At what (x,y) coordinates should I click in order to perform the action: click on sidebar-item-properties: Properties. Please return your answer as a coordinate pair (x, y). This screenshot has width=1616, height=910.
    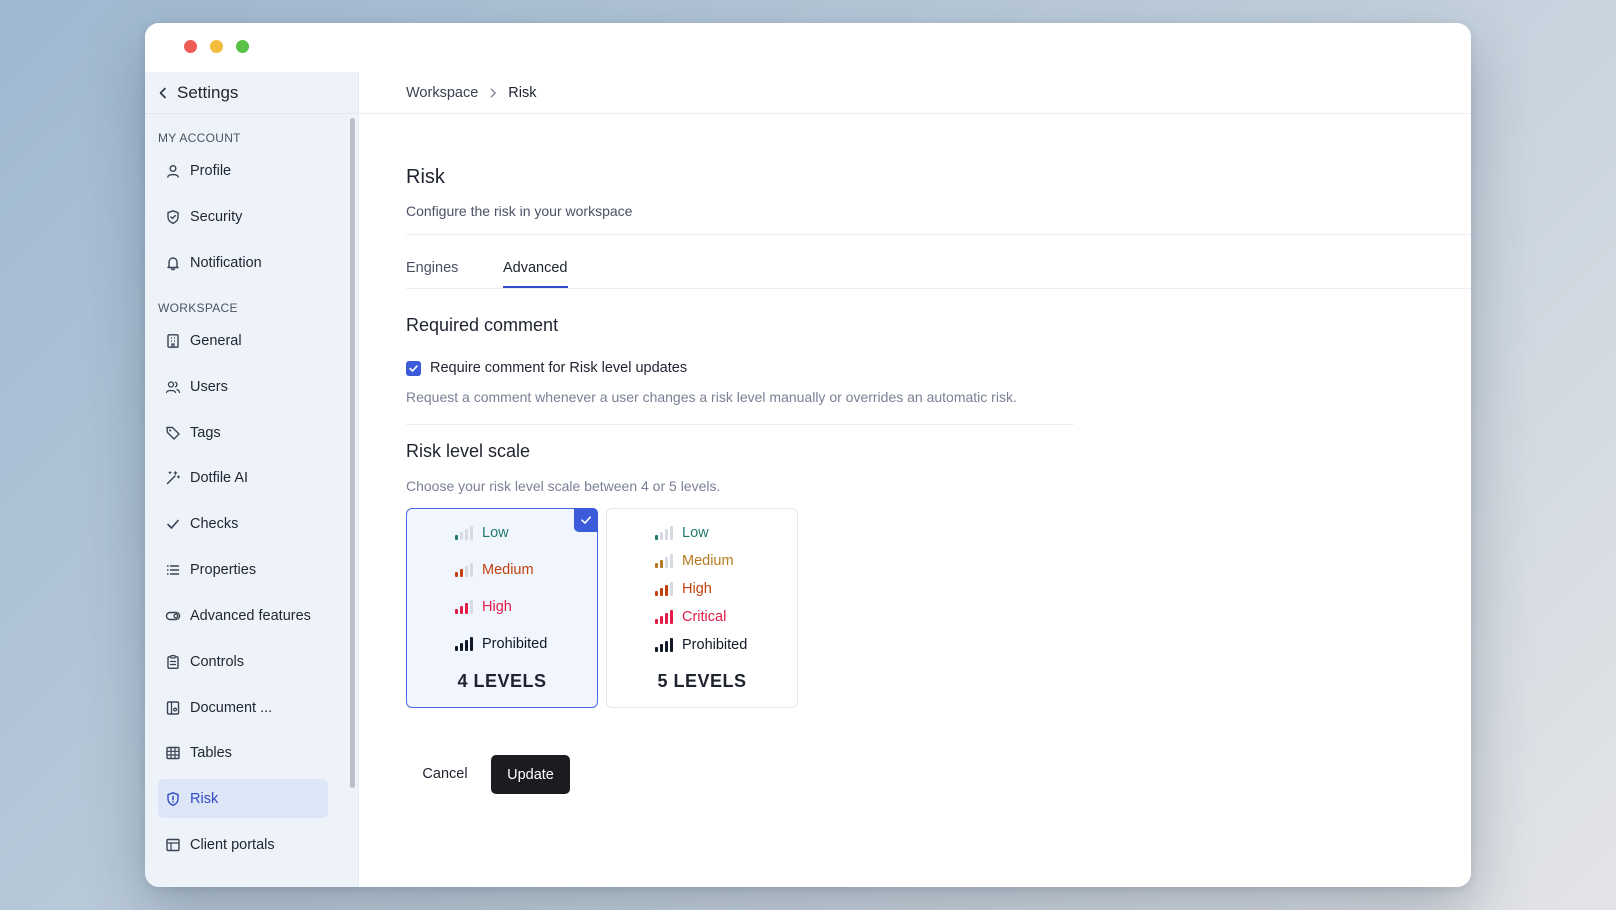
    Looking at the image, I should click on (243, 569).